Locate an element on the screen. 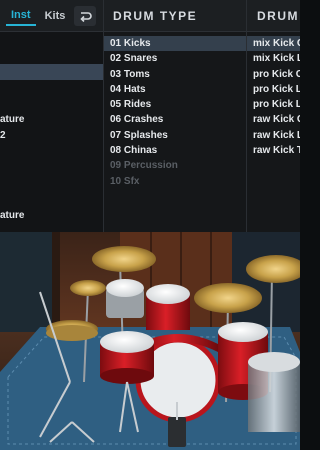 This screenshot has width=320, height=450. splash-cymbal is located at coordinates (88, 288).